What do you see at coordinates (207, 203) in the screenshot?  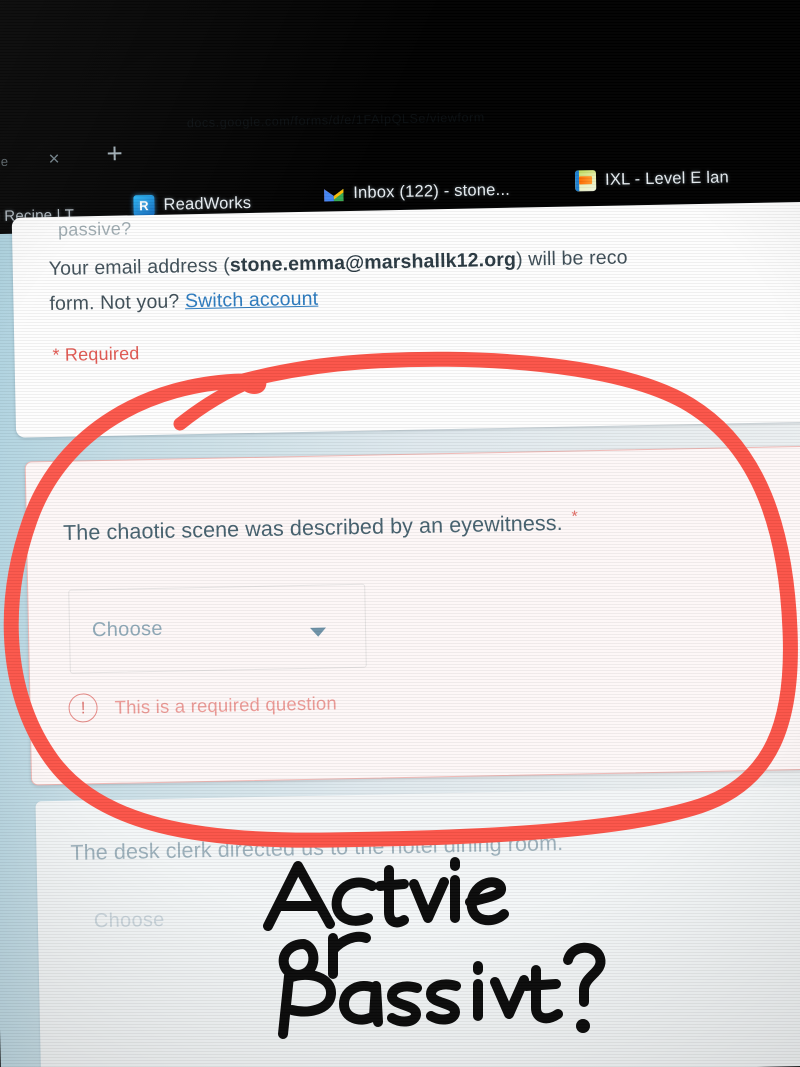 I see `bookmark-label: ReadWorks` at bounding box center [207, 203].